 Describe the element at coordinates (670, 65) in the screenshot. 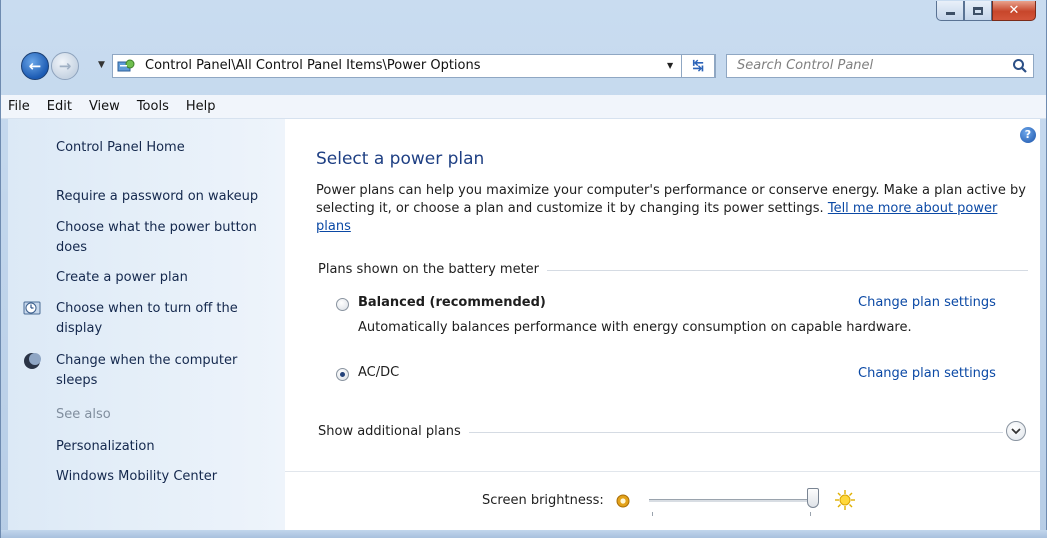

I see `address-dropdown-icon: ▼` at that location.